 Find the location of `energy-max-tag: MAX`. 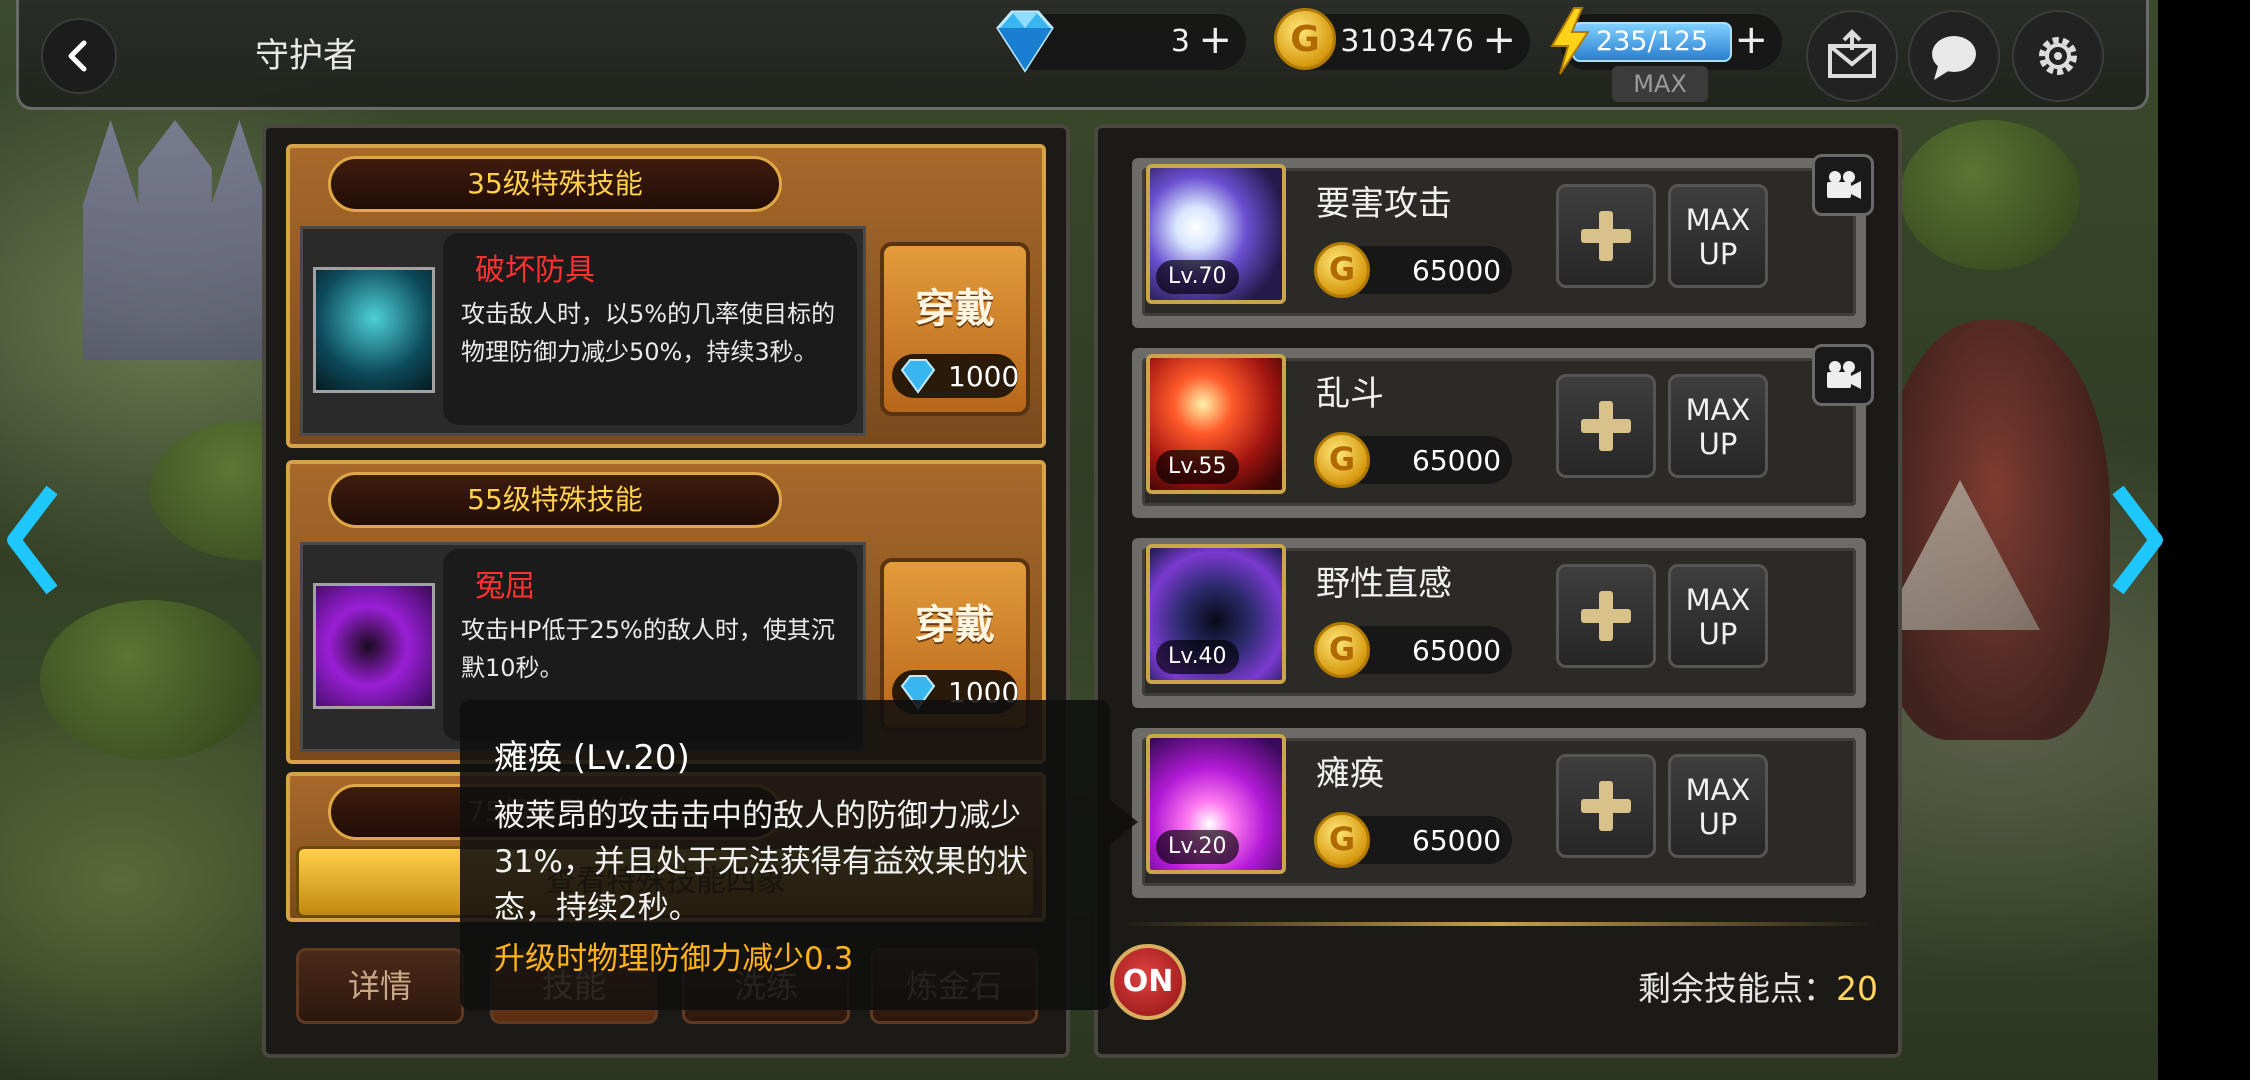

energy-max-tag: MAX is located at coordinates (1660, 84).